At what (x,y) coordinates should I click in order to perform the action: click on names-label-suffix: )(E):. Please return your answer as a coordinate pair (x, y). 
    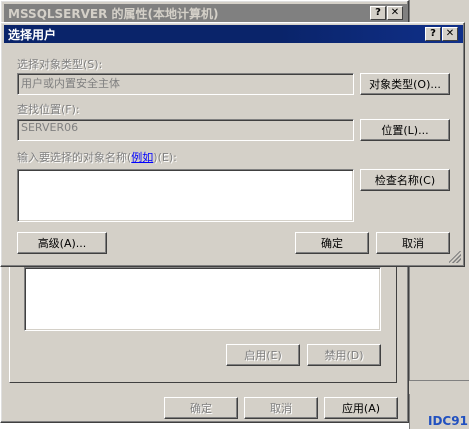
    Looking at the image, I should click on (165, 157).